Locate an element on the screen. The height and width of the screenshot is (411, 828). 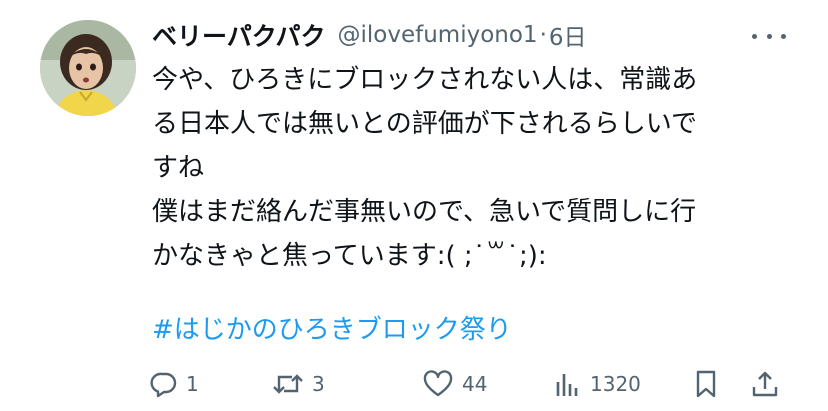
action-bar: 1 3 44 1320 is located at coordinates (470, 384).